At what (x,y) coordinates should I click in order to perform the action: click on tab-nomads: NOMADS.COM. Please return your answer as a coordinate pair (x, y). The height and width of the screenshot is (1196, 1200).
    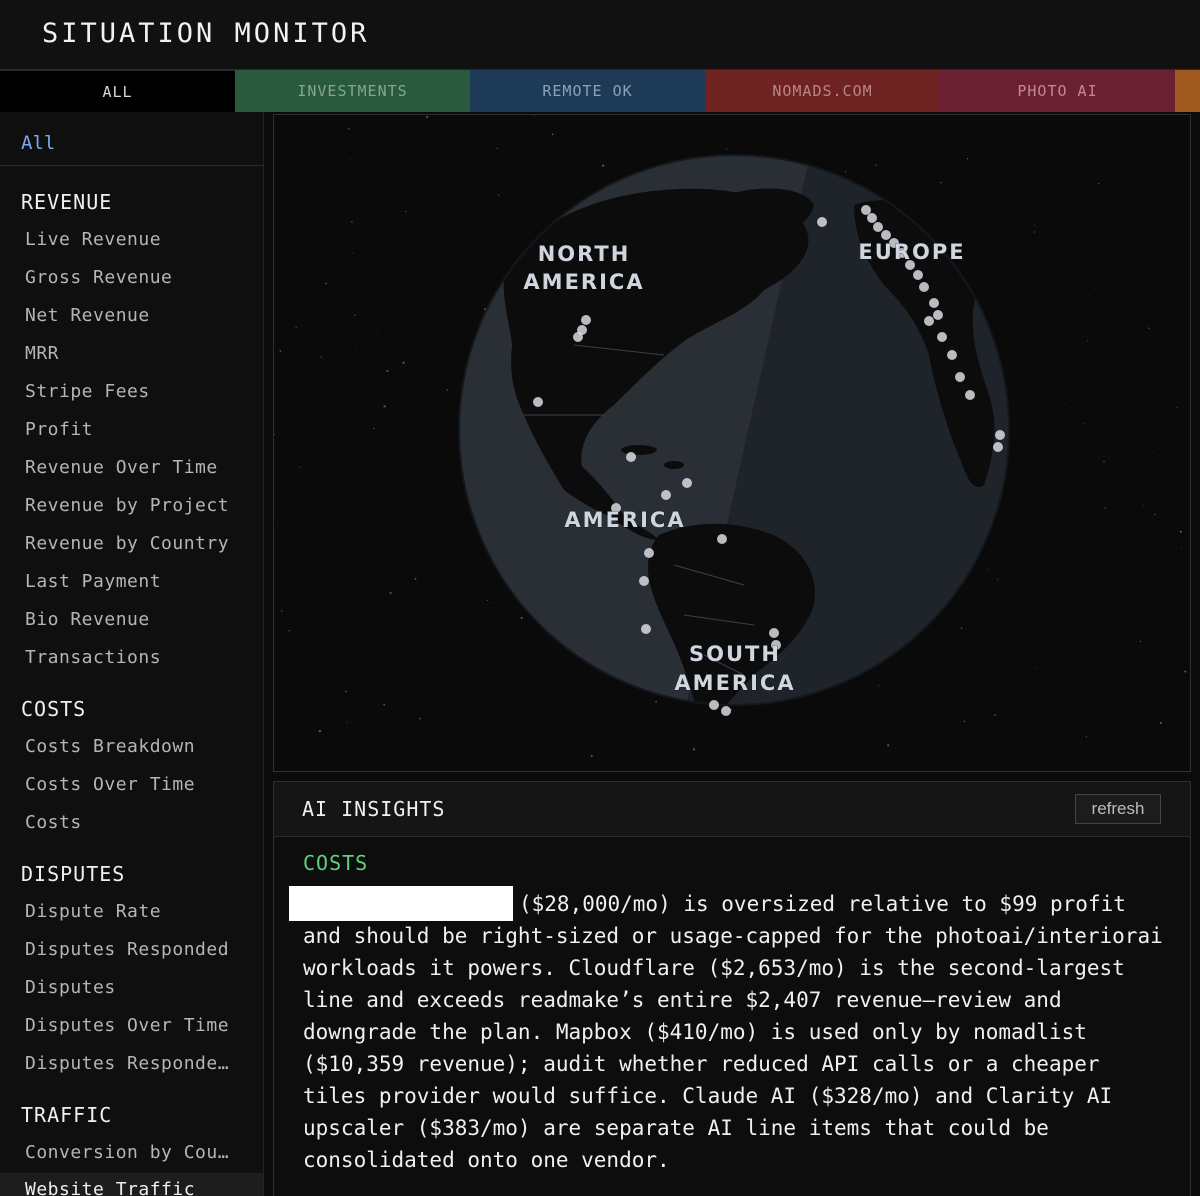
    Looking at the image, I should click on (822, 91).